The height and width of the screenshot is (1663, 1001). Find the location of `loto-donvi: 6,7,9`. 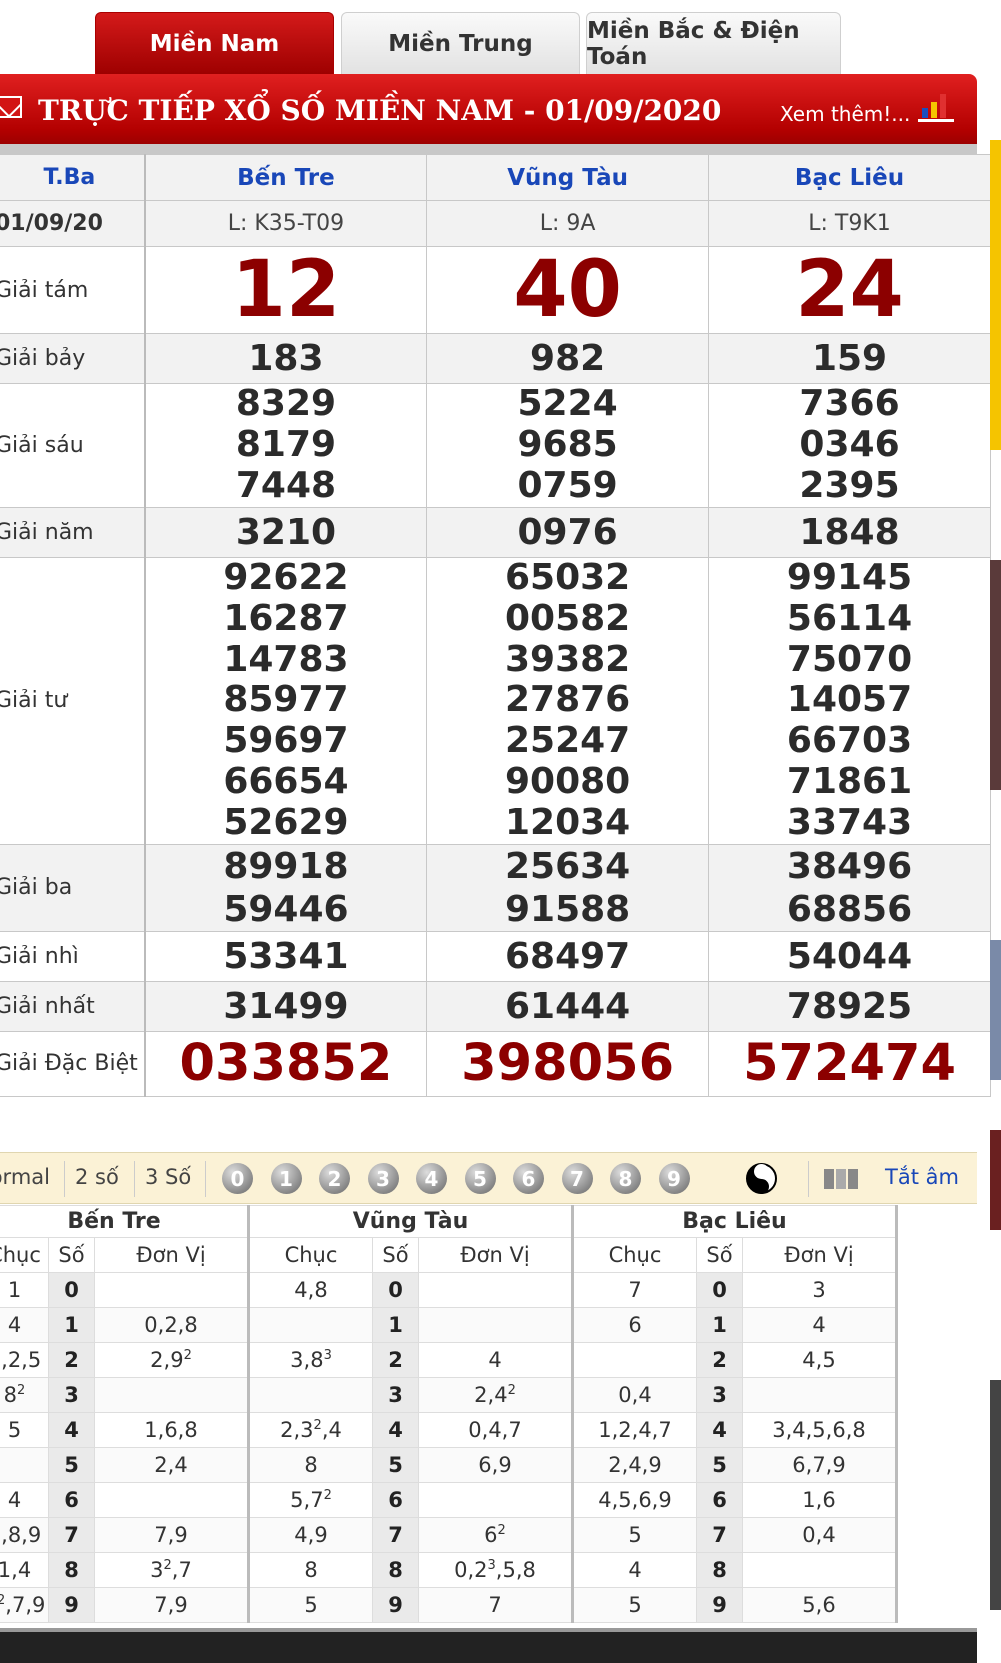

loto-donvi: 6,7,9 is located at coordinates (820, 1465).